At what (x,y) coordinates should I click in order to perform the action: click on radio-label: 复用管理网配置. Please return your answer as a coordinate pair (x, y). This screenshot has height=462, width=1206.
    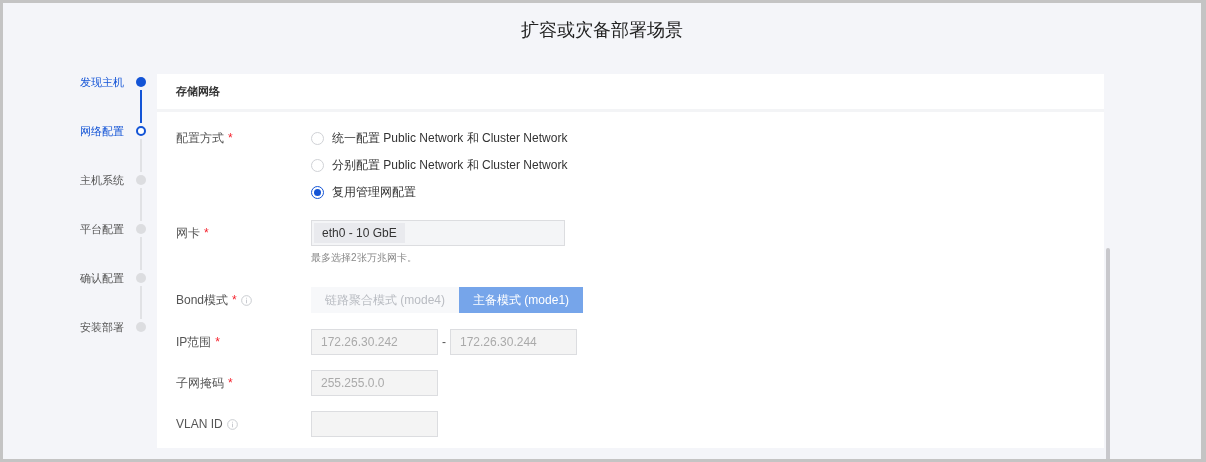
    Looking at the image, I should click on (374, 192).